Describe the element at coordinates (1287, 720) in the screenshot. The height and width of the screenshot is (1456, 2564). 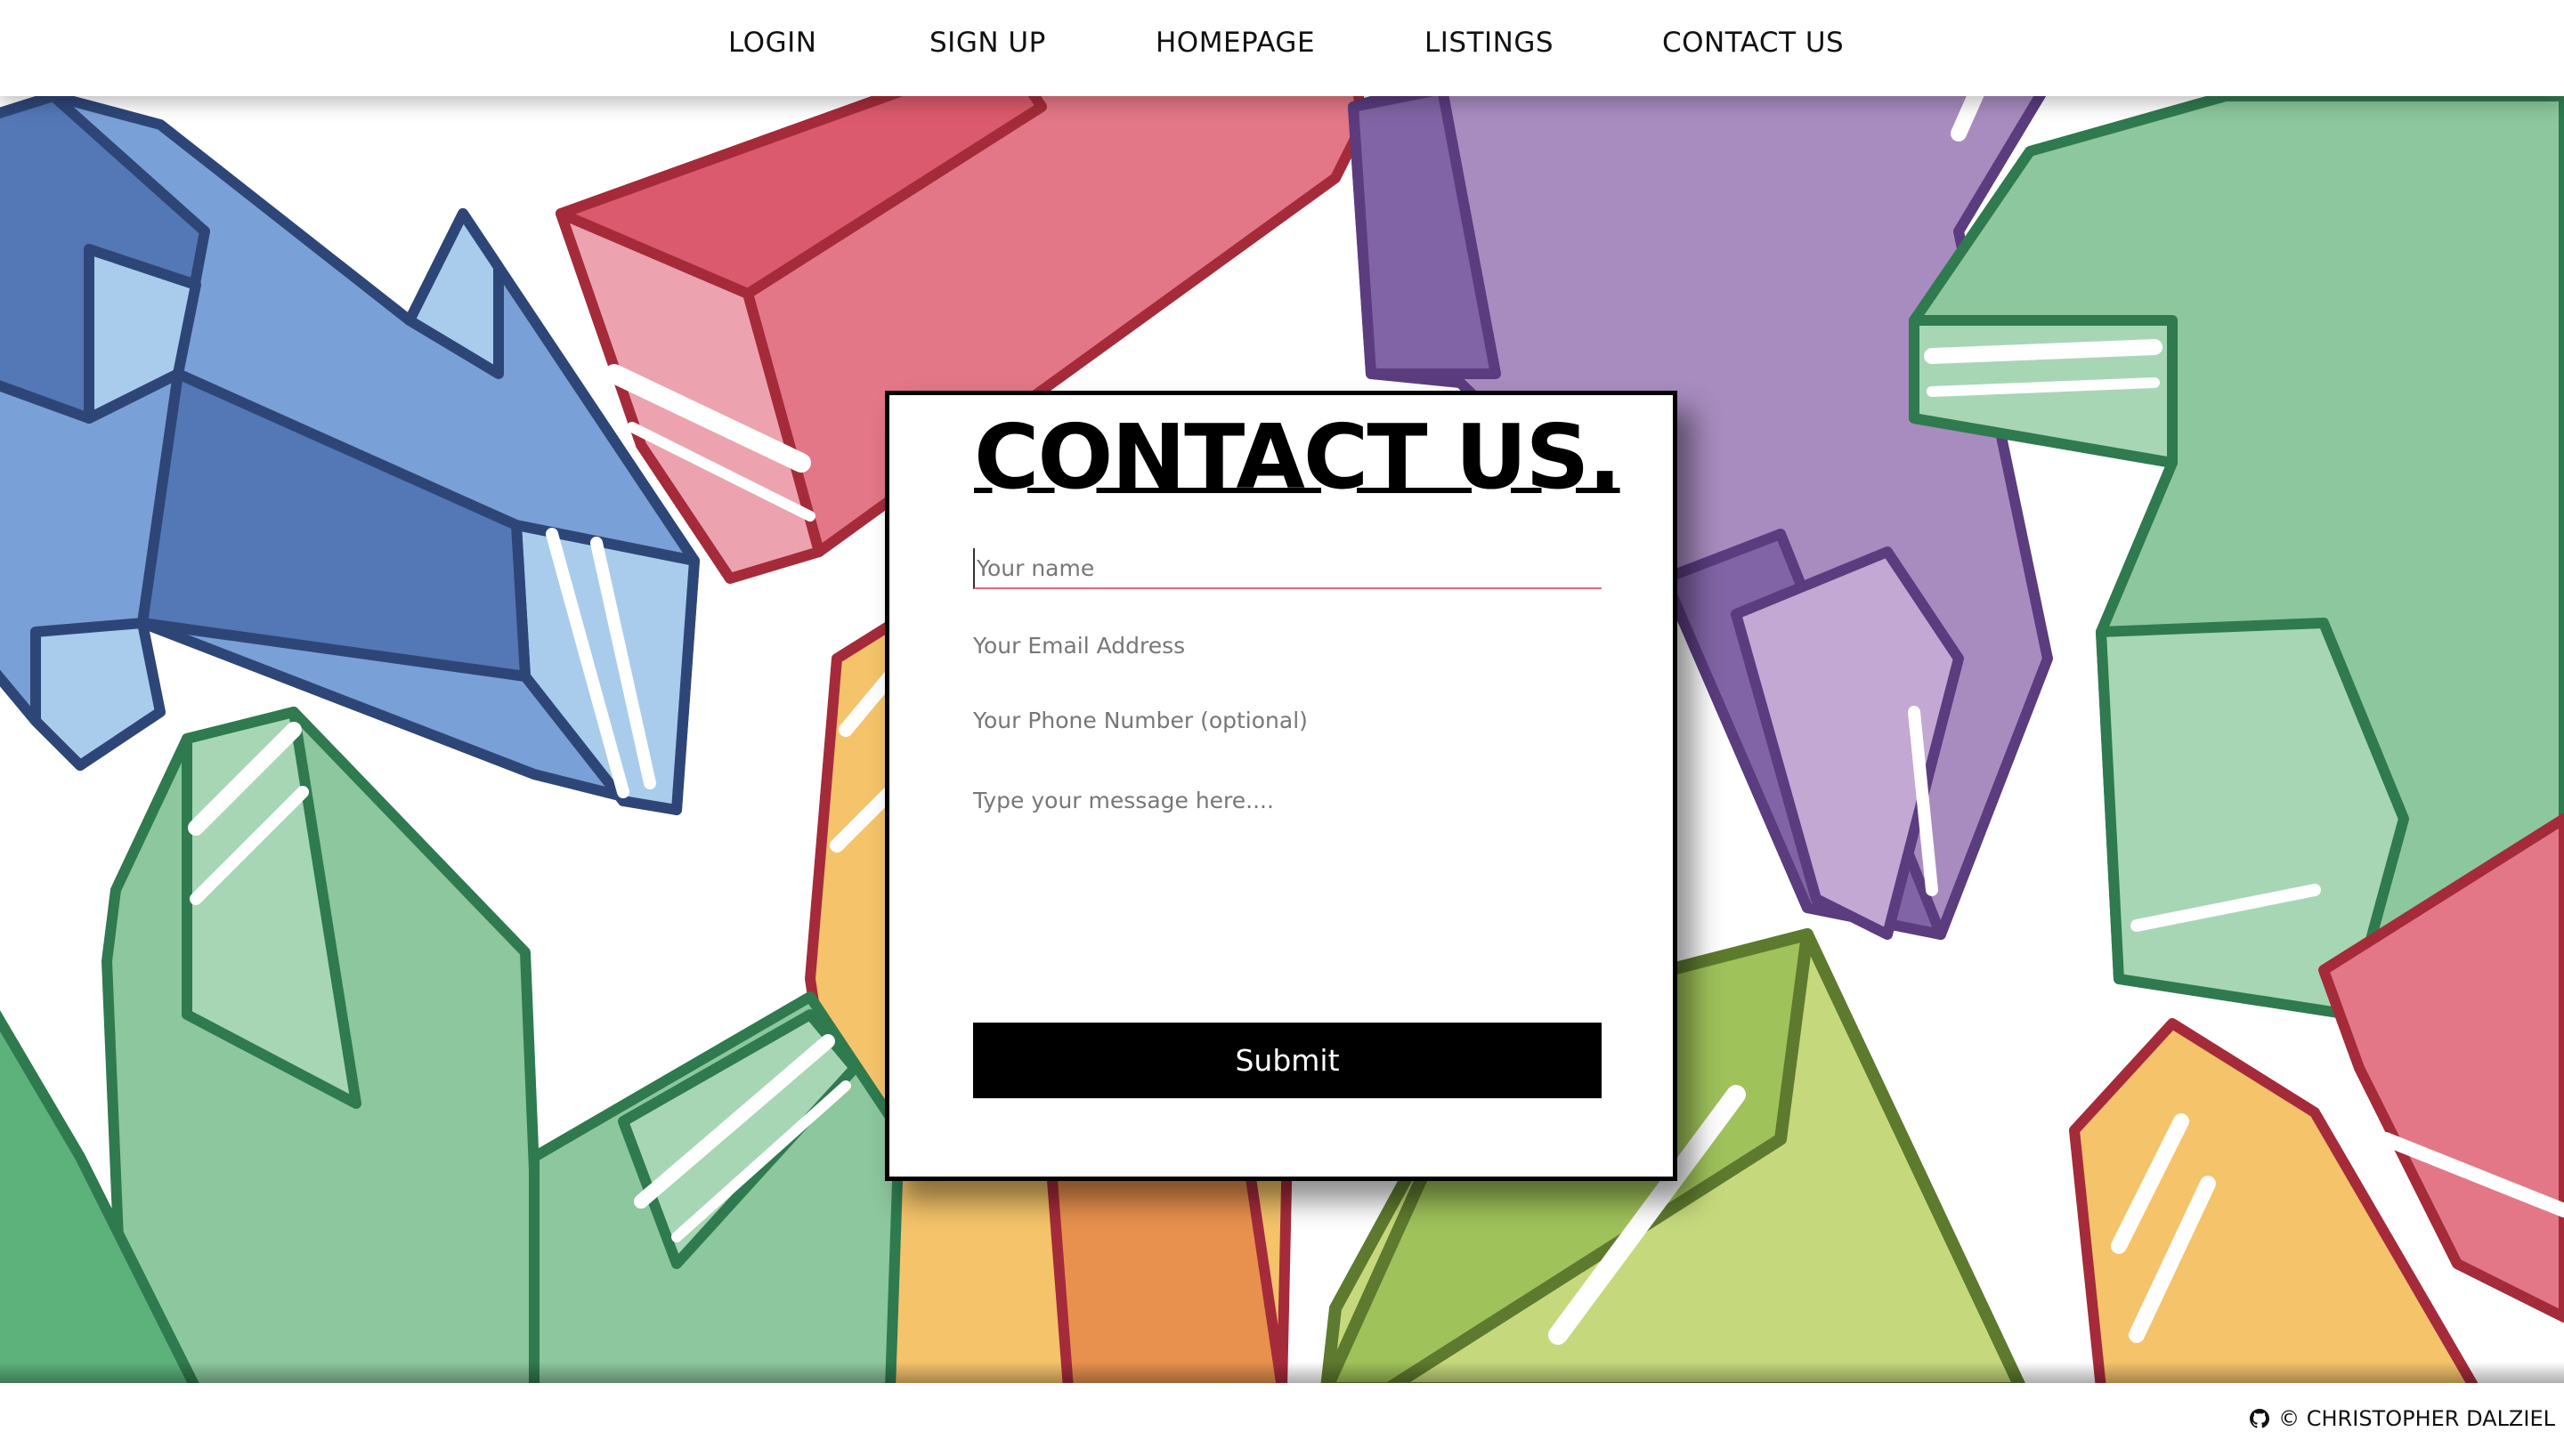
I see `phone-input` at that location.